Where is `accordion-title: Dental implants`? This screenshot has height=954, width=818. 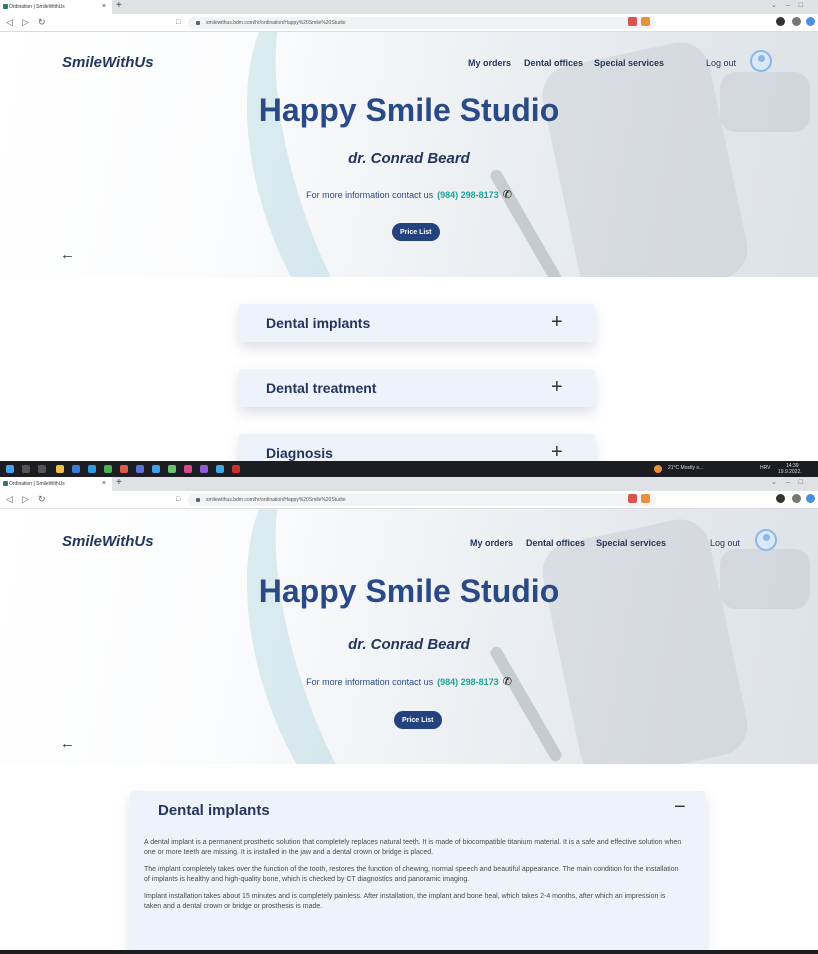 accordion-title: Dental implants is located at coordinates (214, 810).